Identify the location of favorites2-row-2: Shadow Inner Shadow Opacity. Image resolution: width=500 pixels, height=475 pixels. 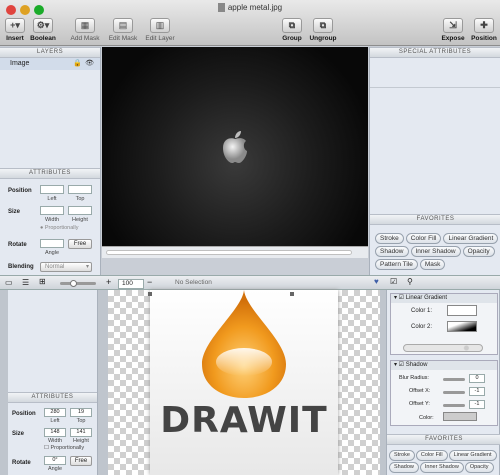
(441, 467).